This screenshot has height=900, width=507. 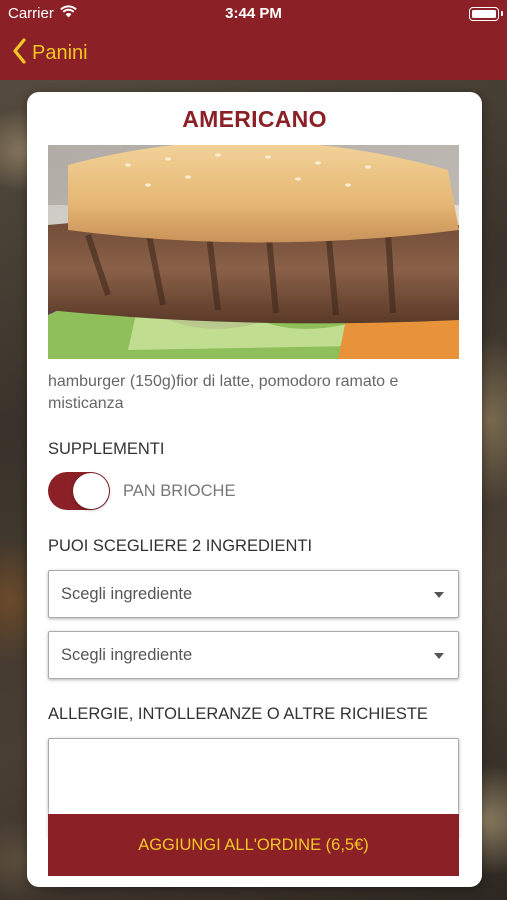 I want to click on chevron-left-icon, so click(x=19, y=53).